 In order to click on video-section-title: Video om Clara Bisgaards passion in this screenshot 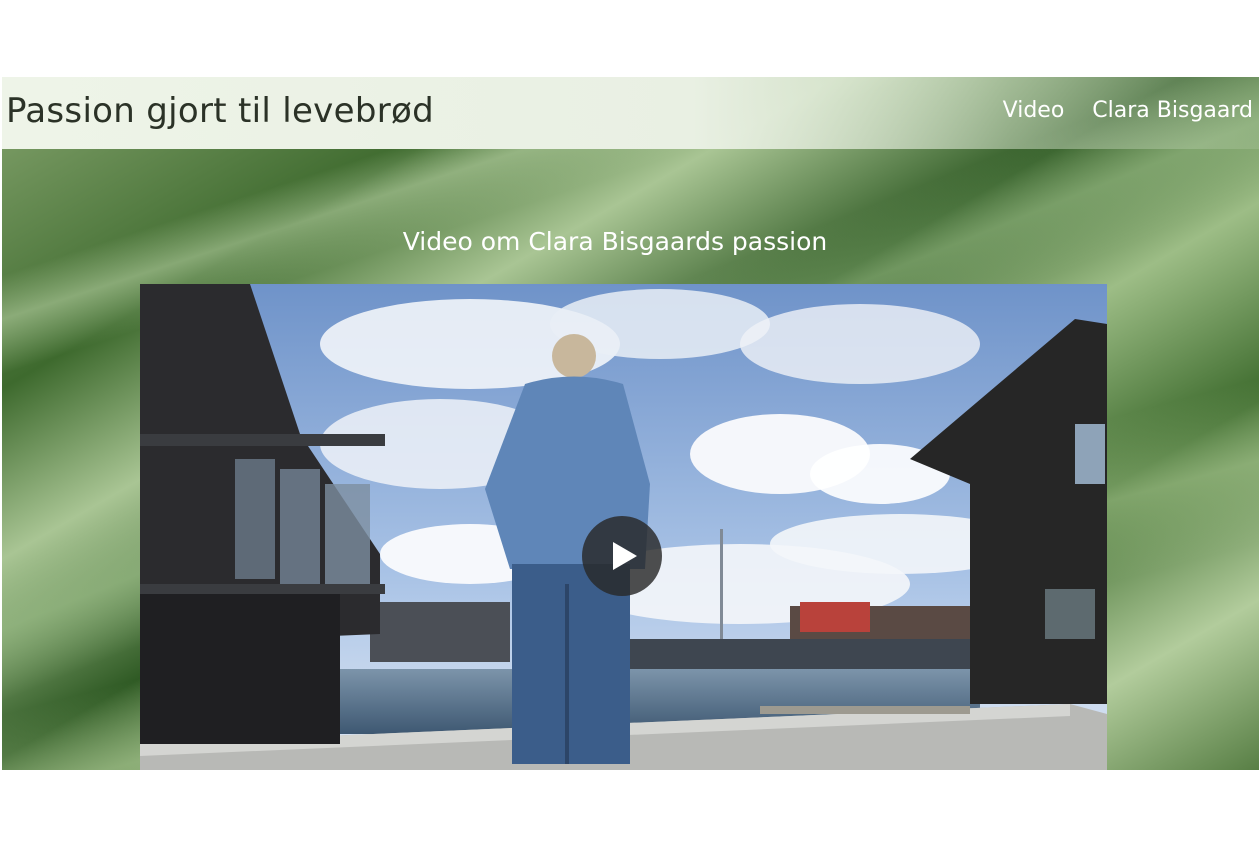, I will do `click(615, 241)`.